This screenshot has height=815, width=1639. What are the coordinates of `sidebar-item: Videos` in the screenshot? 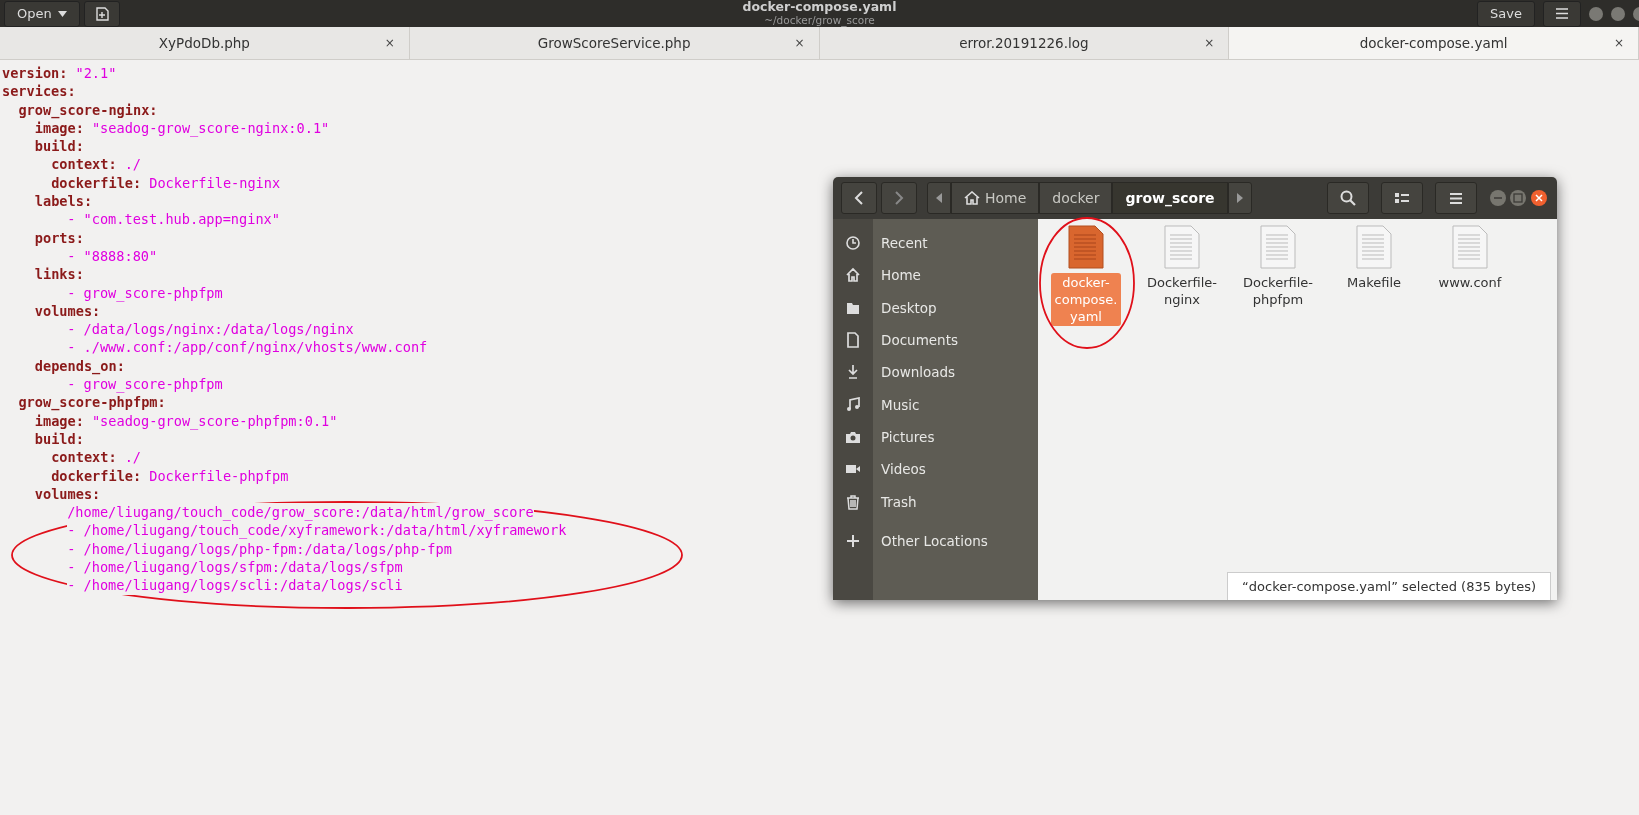 It's located at (955, 469).